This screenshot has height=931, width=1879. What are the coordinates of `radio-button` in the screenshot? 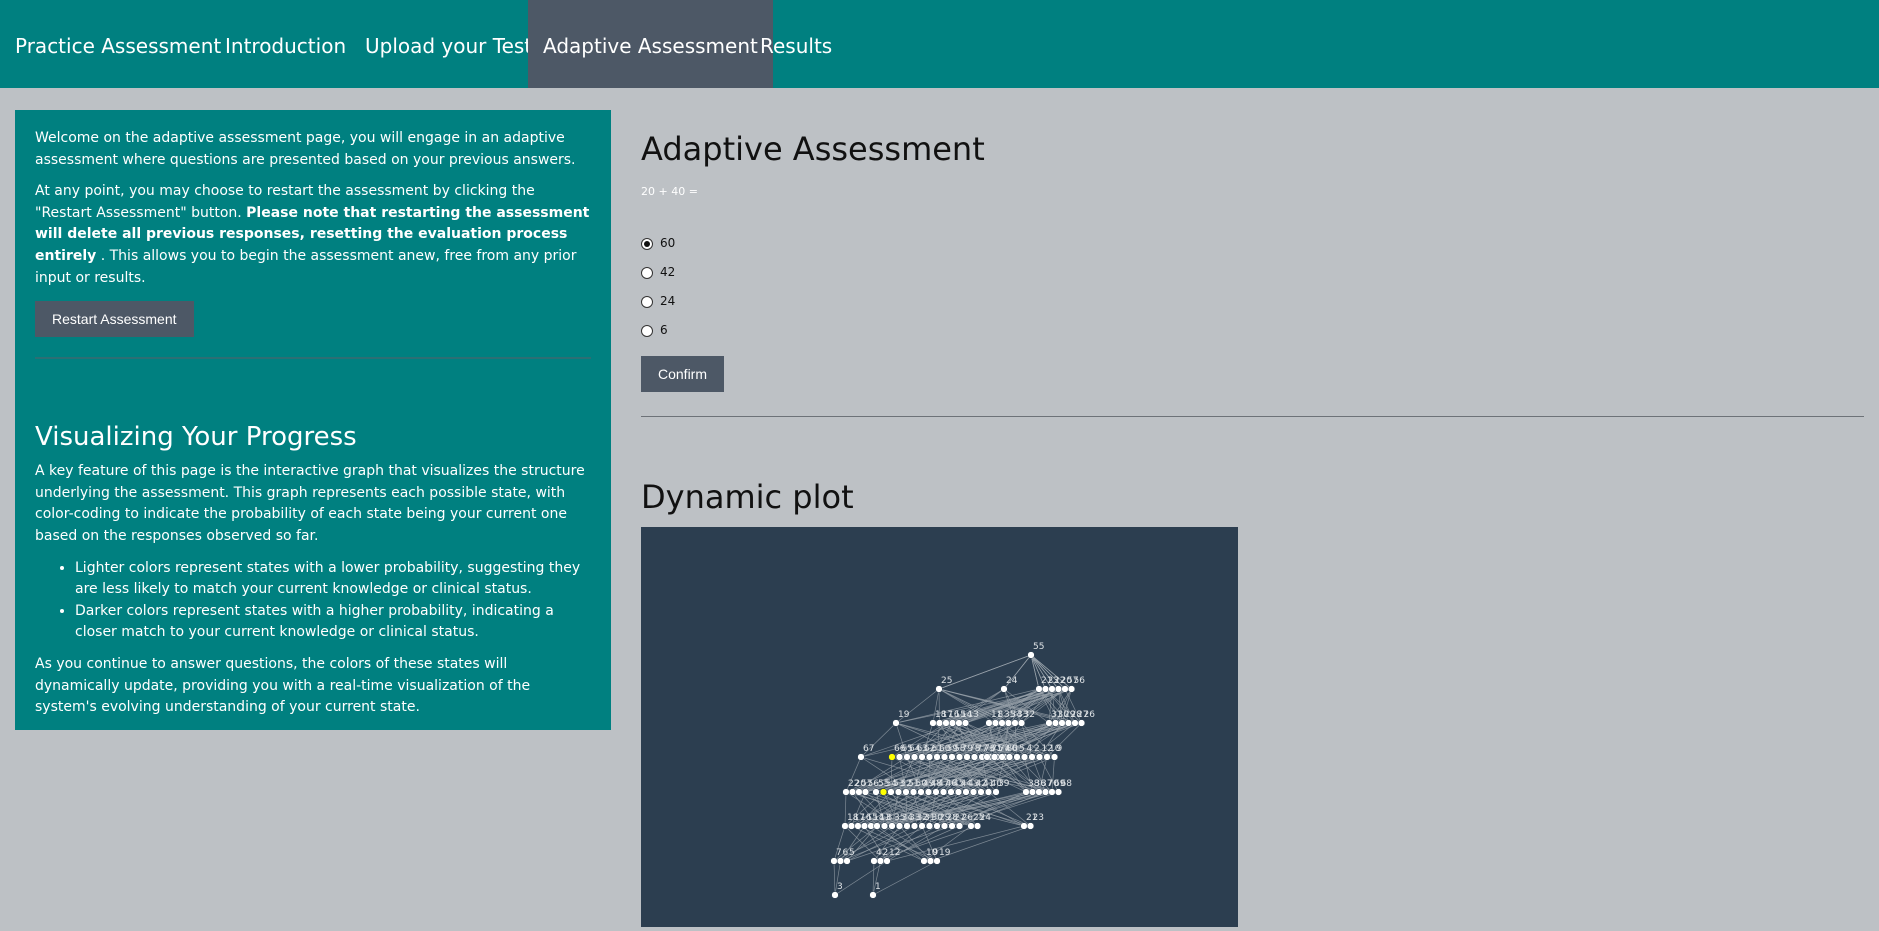 It's located at (647, 330).